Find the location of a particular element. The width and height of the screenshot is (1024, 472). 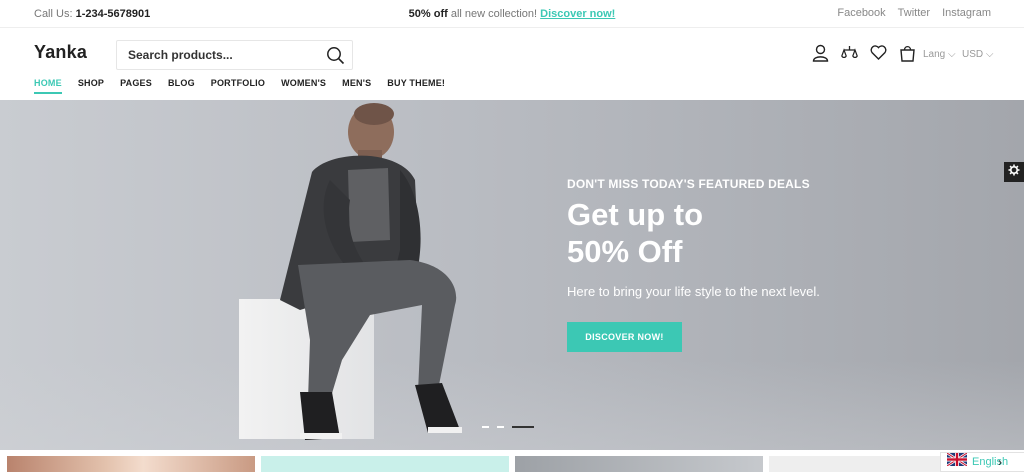

nav-item-womens: WOMEN'S is located at coordinates (303, 86).